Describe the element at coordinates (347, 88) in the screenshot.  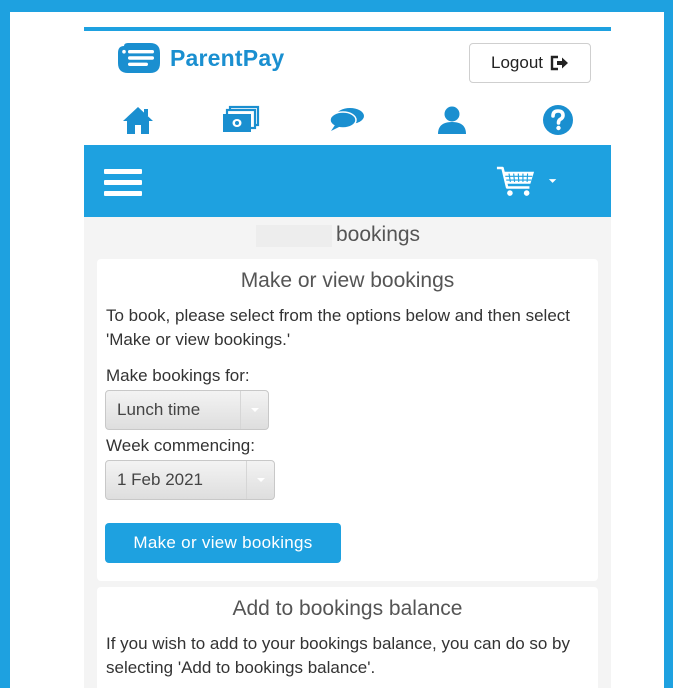
I see `header: ParentPay Logout` at that location.